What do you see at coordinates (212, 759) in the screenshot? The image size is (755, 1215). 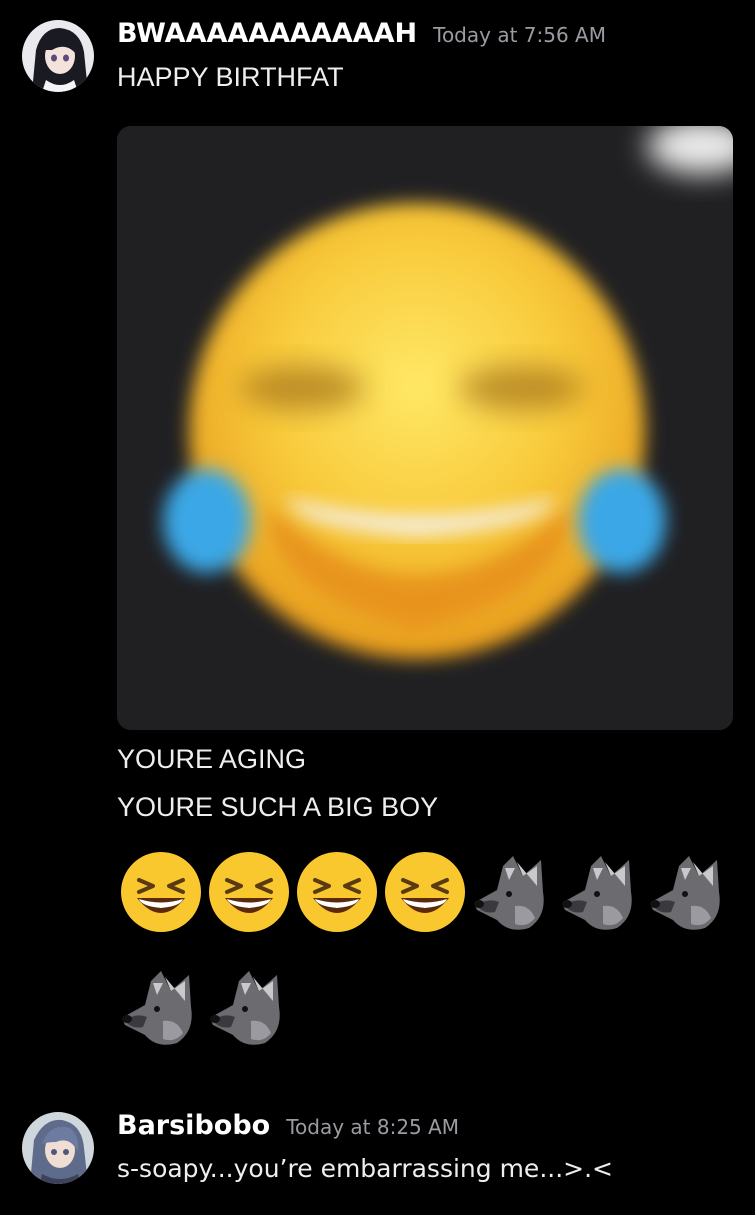 I see `message-text: YOURE AGING` at bounding box center [212, 759].